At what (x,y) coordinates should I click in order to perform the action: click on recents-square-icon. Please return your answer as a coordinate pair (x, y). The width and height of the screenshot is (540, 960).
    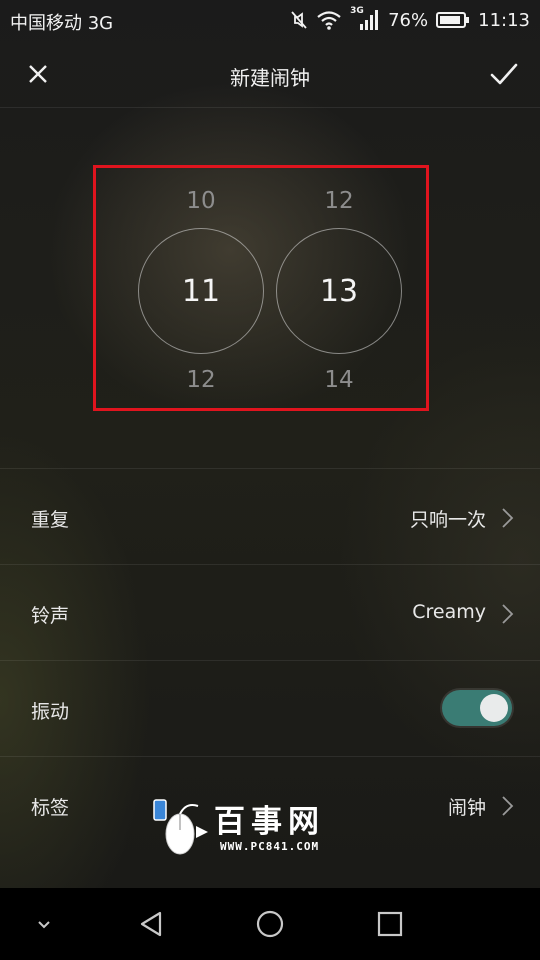
    Looking at the image, I should click on (390, 924).